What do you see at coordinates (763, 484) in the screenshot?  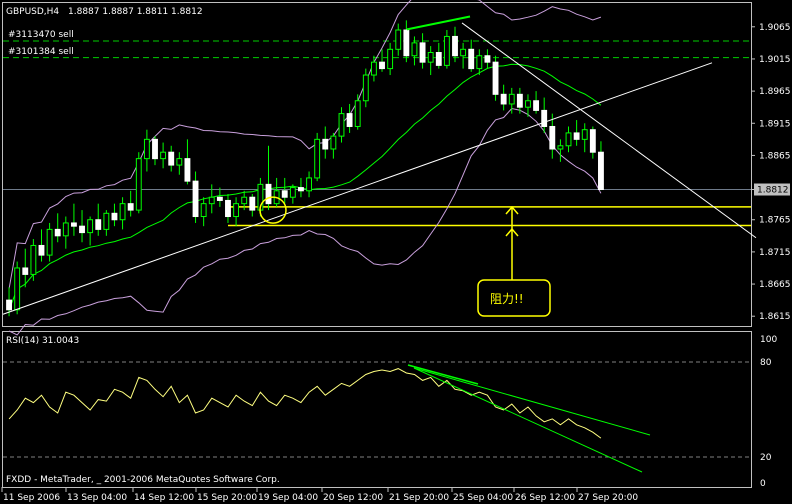 I see `rsi-level-0: 0` at bounding box center [763, 484].